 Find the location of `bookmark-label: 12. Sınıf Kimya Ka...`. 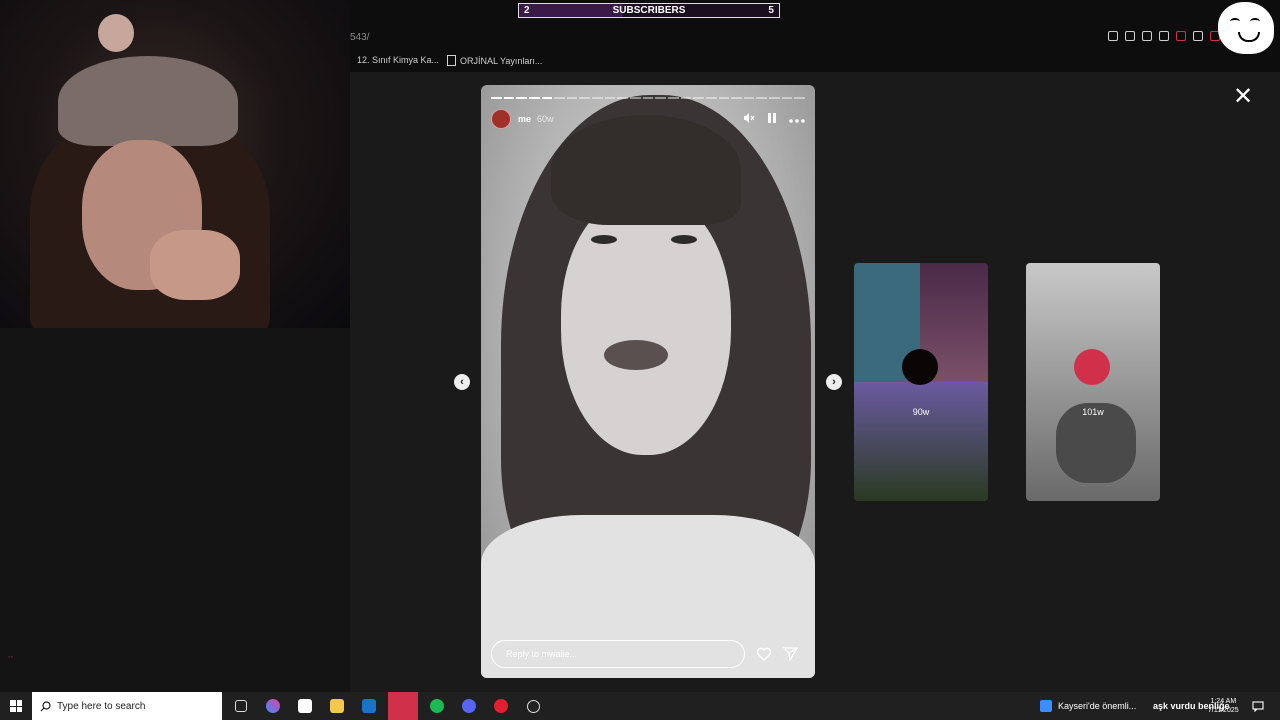

bookmark-label: 12. Sınıf Kimya Ka... is located at coordinates (398, 60).